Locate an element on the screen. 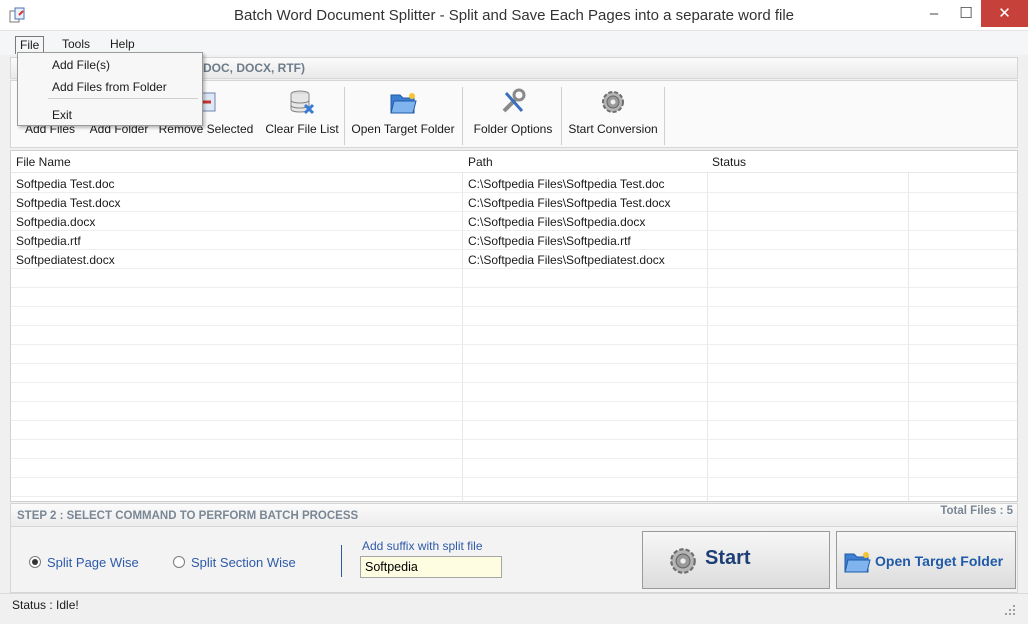 The height and width of the screenshot is (624, 1028). start-conversion-button: Start Conversion is located at coordinates (613, 114).